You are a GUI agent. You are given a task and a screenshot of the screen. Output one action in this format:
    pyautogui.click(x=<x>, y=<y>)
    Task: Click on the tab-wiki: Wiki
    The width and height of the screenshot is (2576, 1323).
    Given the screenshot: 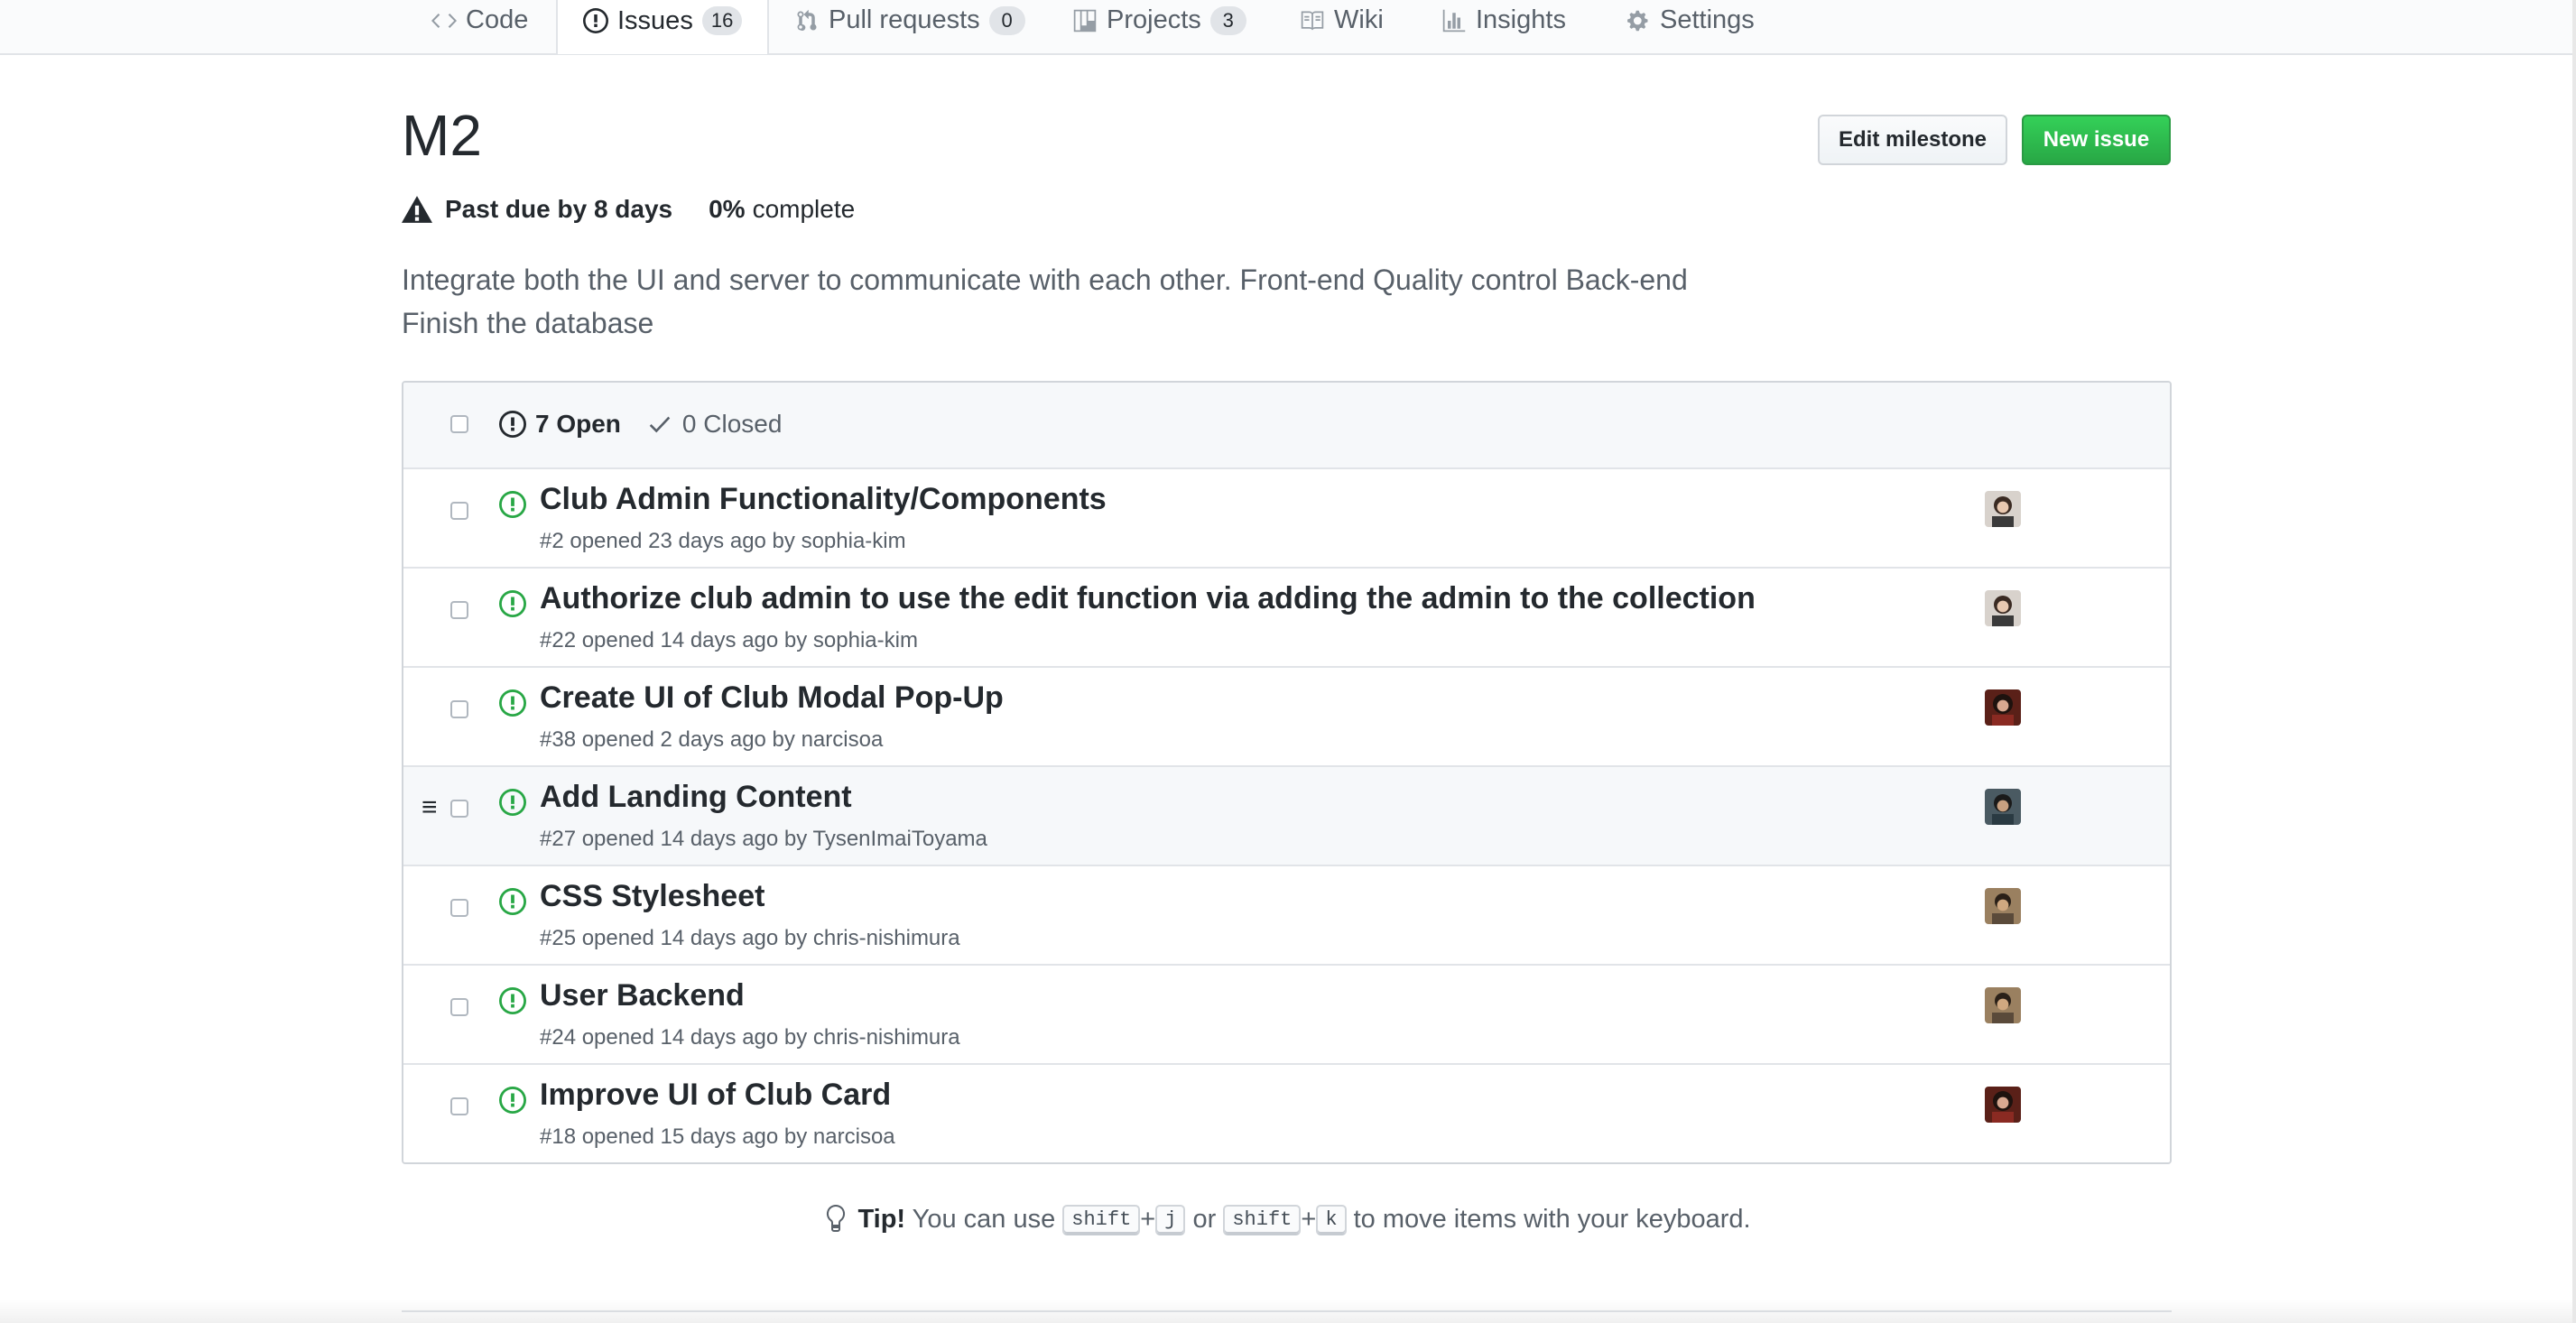 What is the action you would take?
    pyautogui.click(x=1342, y=20)
    